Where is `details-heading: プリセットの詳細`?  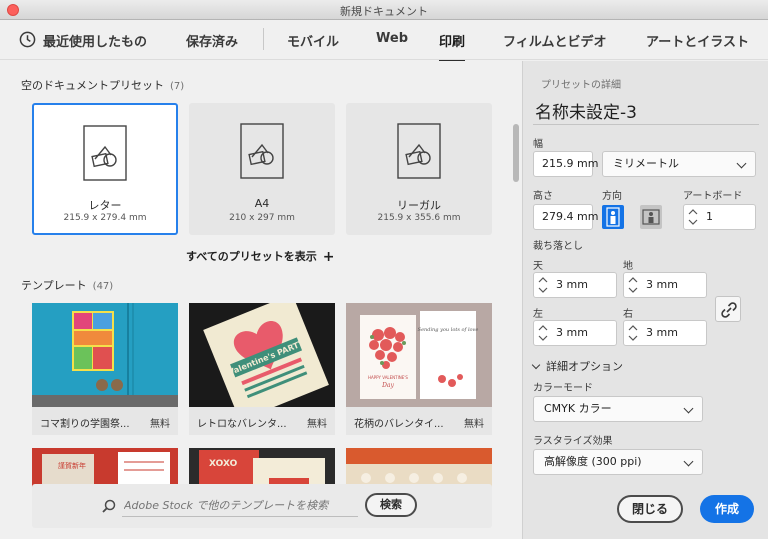
details-heading: プリセットの詳細 is located at coordinates (581, 85).